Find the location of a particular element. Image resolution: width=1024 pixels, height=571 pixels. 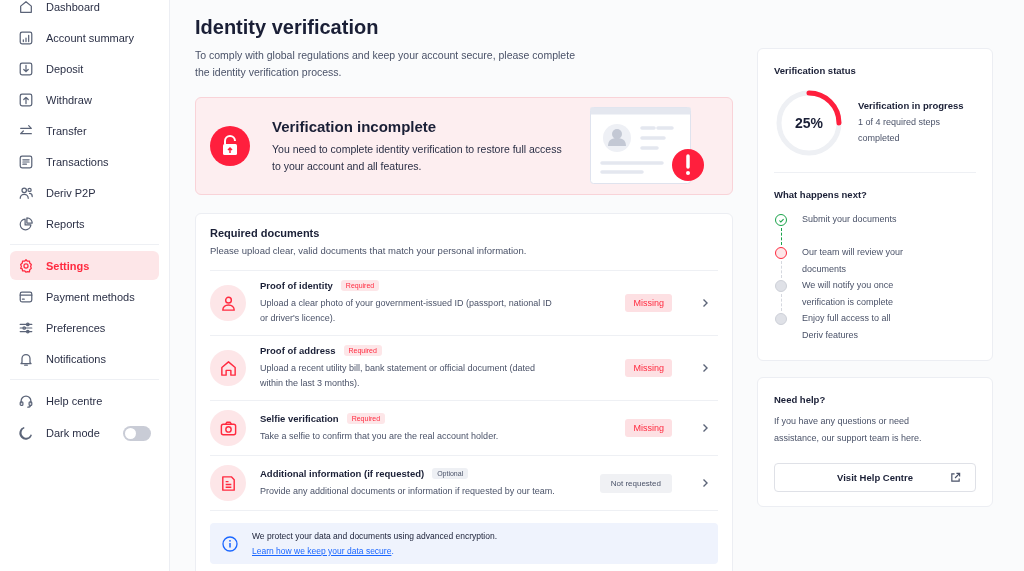

sidebar-item: Transfer is located at coordinates (84, 130).